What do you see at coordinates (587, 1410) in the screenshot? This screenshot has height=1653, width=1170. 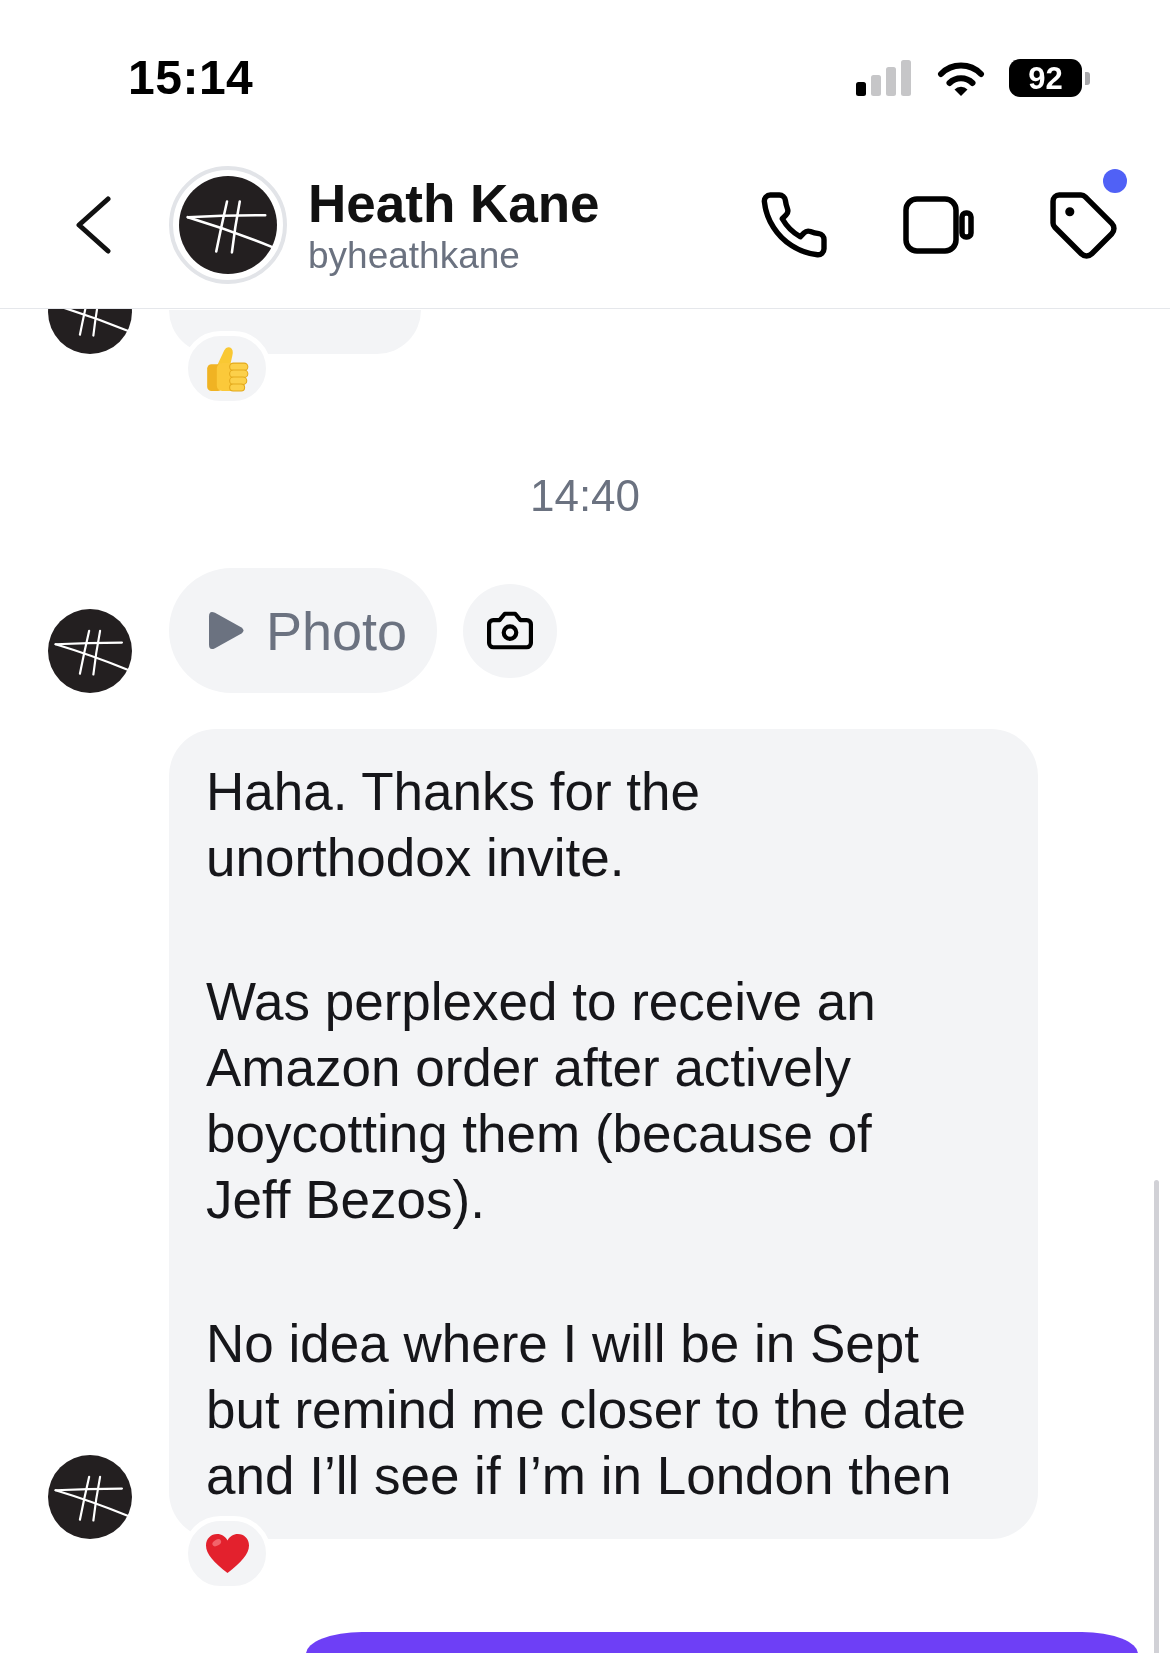 I see `message-text: No idea where I will be in Sept but remind me closer to the date and I’ll see if I’m in London then` at bounding box center [587, 1410].